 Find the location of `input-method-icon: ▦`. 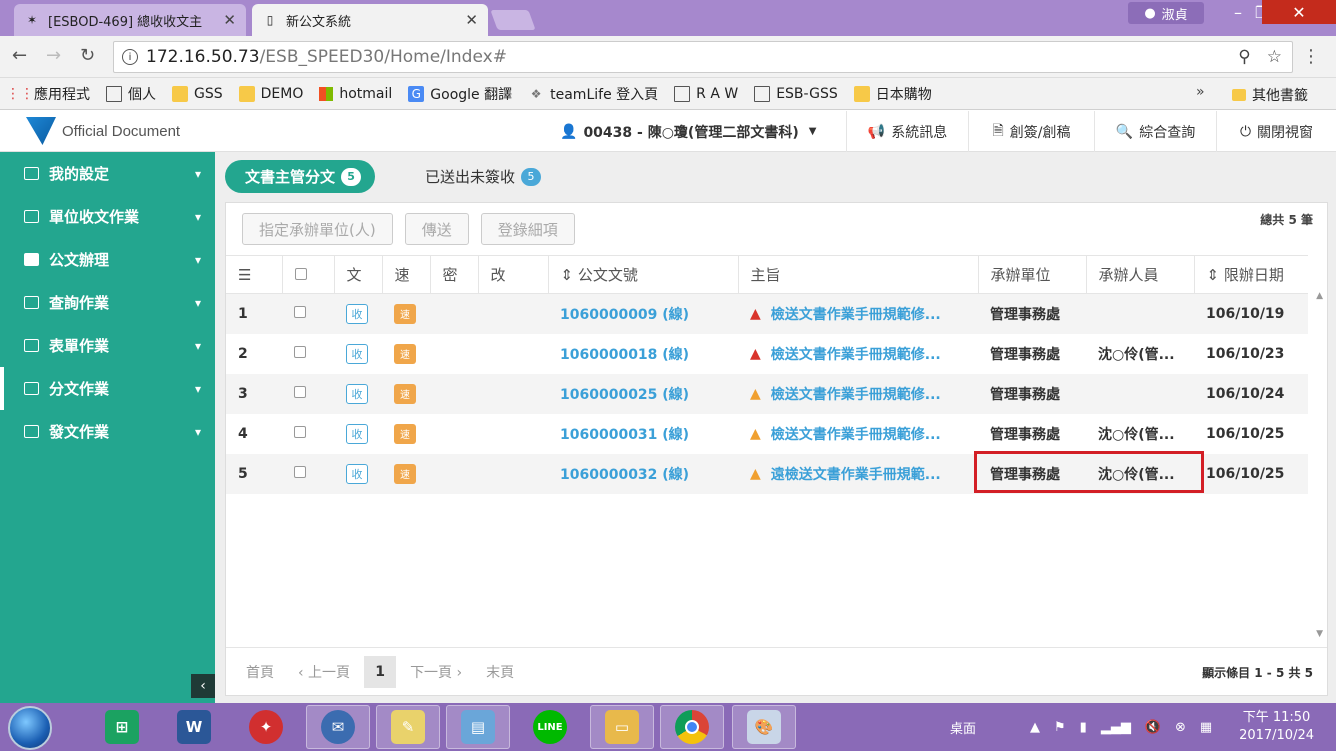

input-method-icon: ▦ is located at coordinates (1206, 727).